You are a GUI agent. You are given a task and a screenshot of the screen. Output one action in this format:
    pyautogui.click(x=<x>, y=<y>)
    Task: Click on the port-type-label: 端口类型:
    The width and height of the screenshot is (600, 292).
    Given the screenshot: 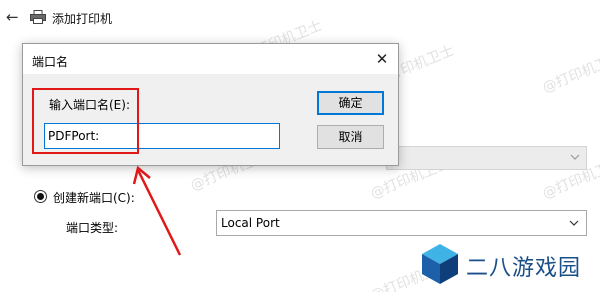 What is the action you would take?
    pyautogui.click(x=92, y=228)
    